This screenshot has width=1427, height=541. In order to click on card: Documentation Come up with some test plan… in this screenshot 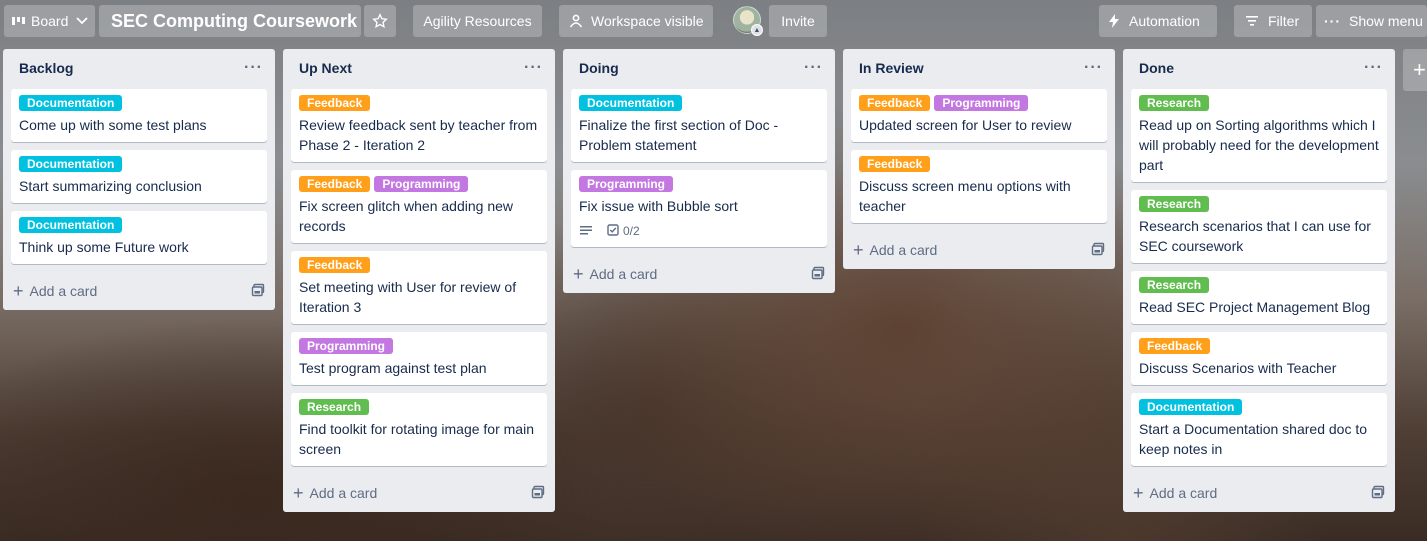, I will do `click(139, 115)`.